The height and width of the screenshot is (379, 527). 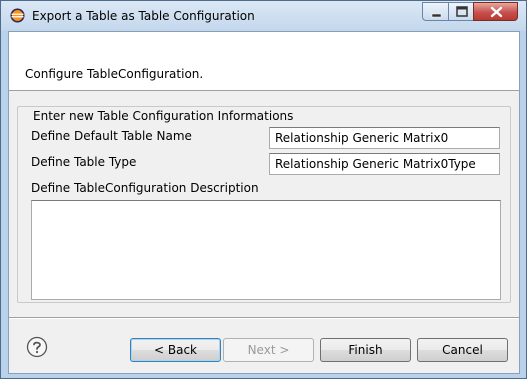 I want to click on table-type-label: Define Table Type, so click(x=84, y=162).